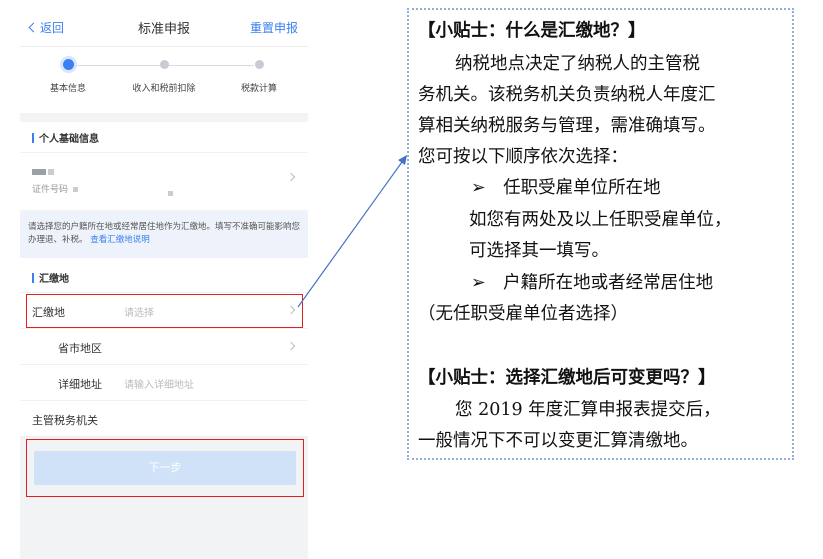 The width and height of the screenshot is (823, 559). I want to click on tip-heading-2: 【小贴士：选择汇缴地后可变更吗？】, so click(567, 378).